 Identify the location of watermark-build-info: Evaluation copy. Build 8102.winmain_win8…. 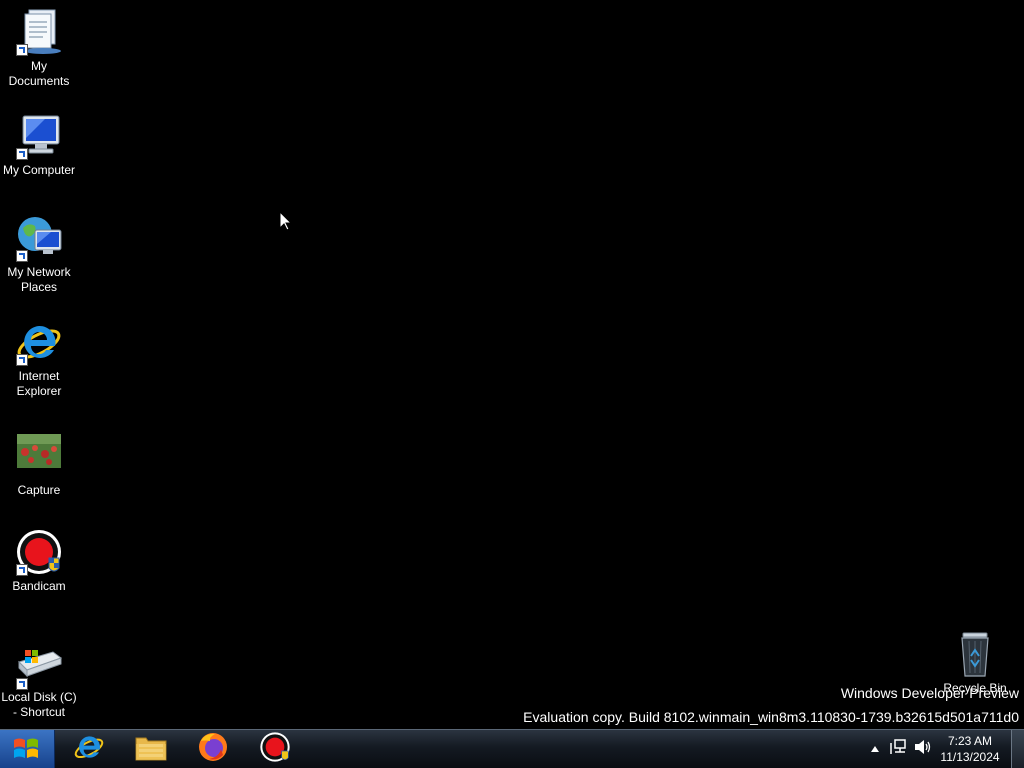
(771, 717).